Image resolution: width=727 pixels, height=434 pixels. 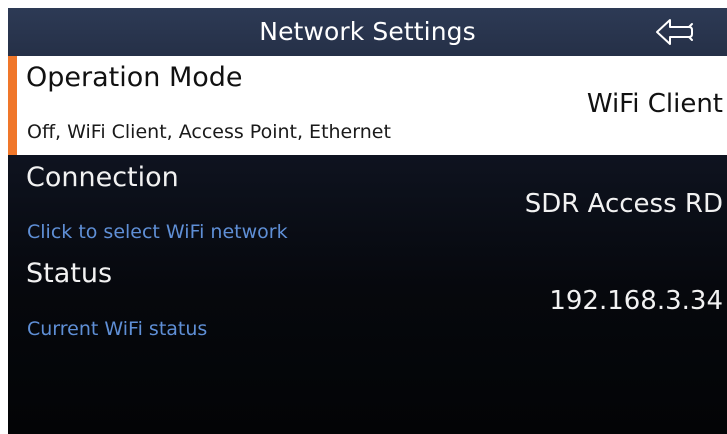 I want to click on menu-item-title: Connection, so click(x=102, y=177).